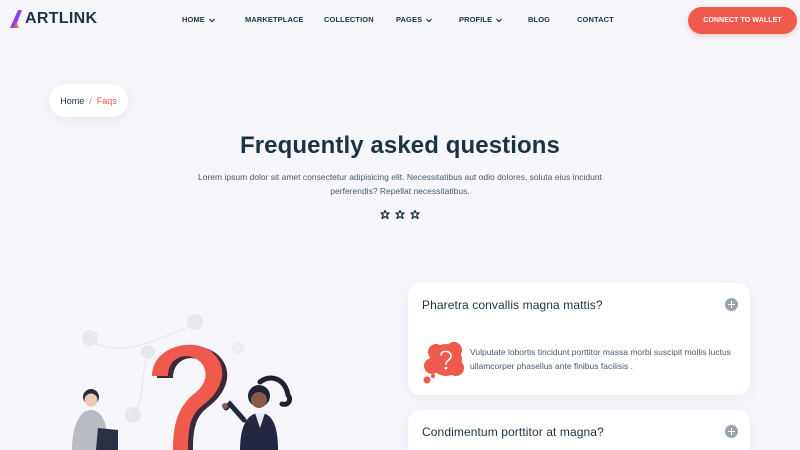 This screenshot has height=450, width=800. What do you see at coordinates (72, 101) in the screenshot?
I see `breadcrumb-home-link: Home` at bounding box center [72, 101].